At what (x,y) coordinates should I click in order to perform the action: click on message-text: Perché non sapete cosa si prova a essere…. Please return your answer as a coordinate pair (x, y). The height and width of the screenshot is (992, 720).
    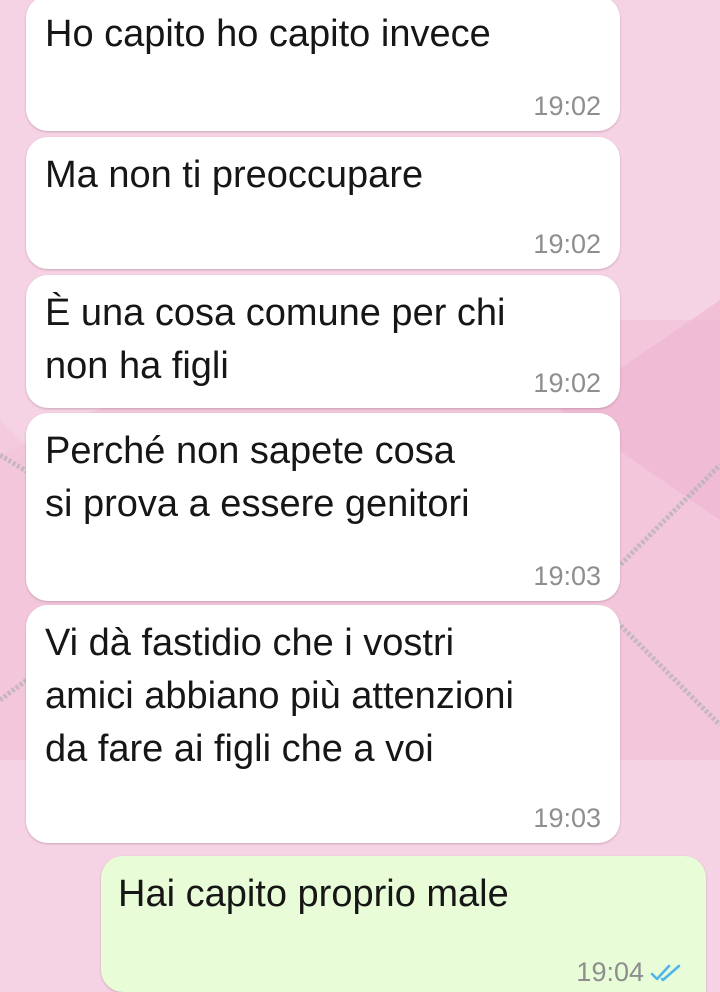
    Looking at the image, I should click on (257, 477).